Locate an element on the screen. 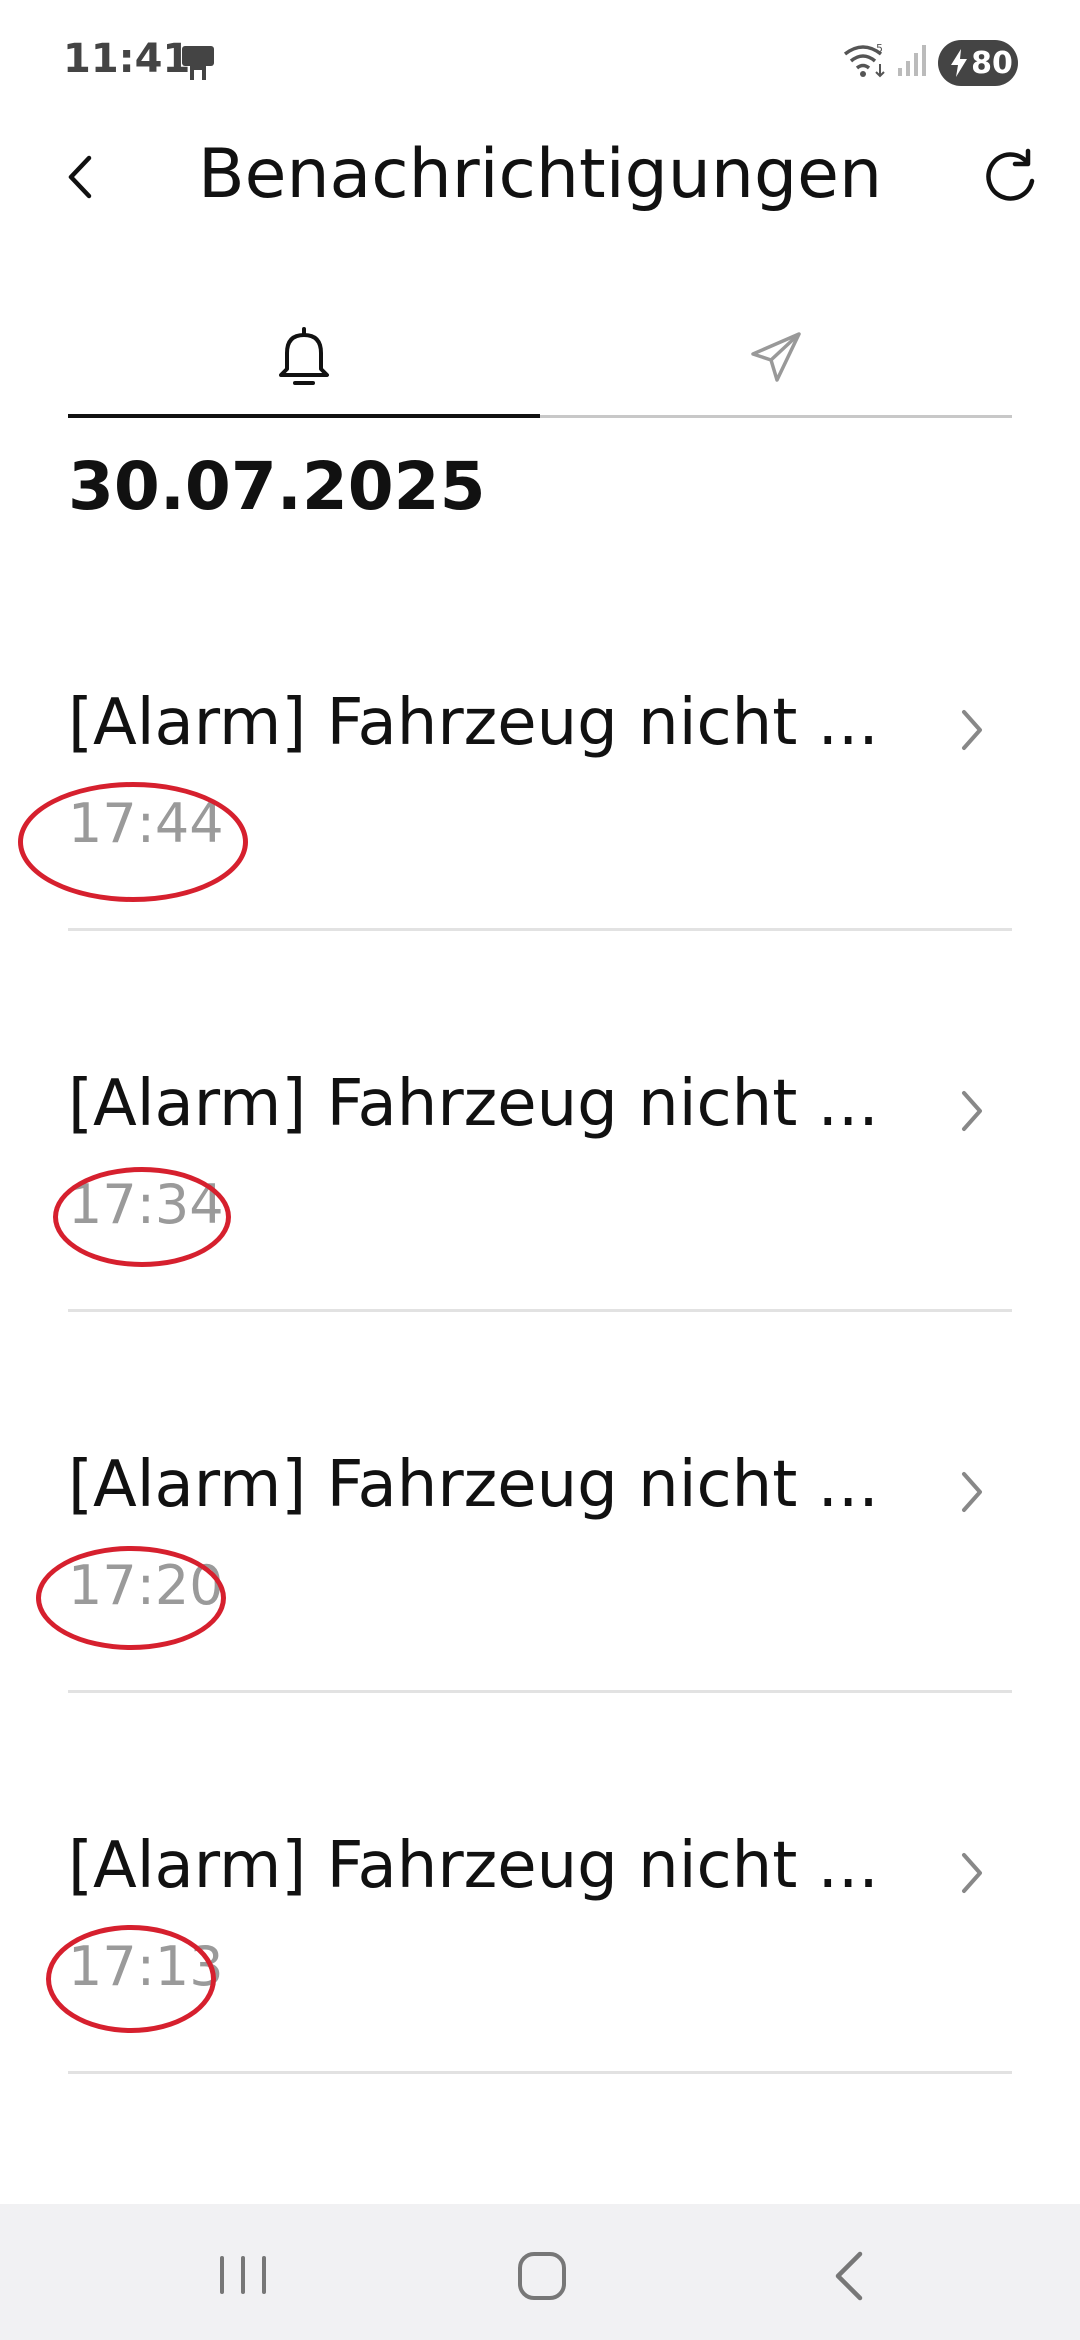  system-nav-bar is located at coordinates (540, 2272).